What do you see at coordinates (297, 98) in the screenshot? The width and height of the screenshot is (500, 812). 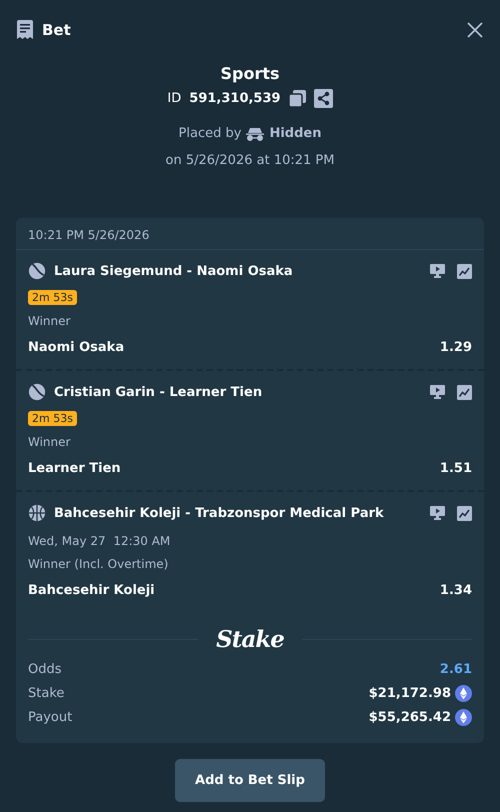 I see `copy-button` at bounding box center [297, 98].